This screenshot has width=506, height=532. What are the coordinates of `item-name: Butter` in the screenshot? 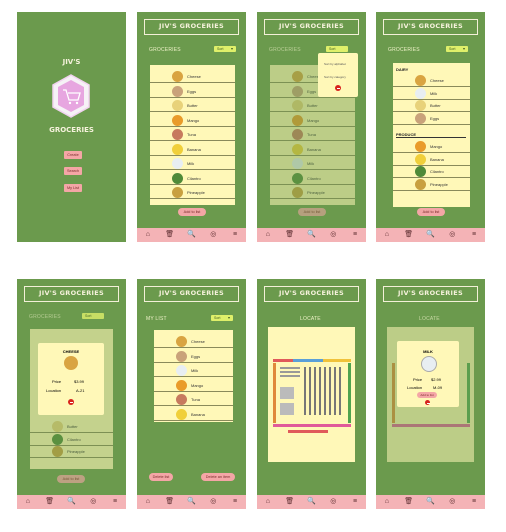 It's located at (72, 426).